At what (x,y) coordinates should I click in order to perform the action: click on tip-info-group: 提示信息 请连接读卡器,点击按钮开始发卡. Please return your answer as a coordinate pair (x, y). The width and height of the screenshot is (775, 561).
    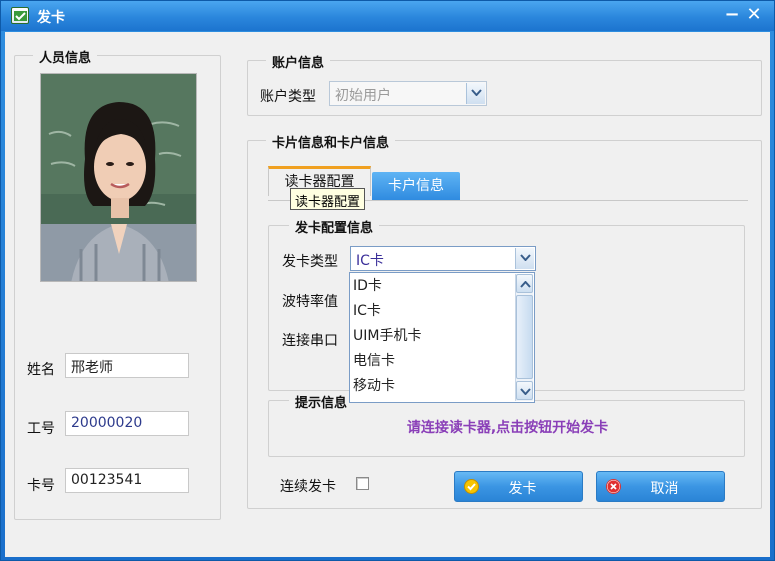
    Looking at the image, I should click on (506, 424).